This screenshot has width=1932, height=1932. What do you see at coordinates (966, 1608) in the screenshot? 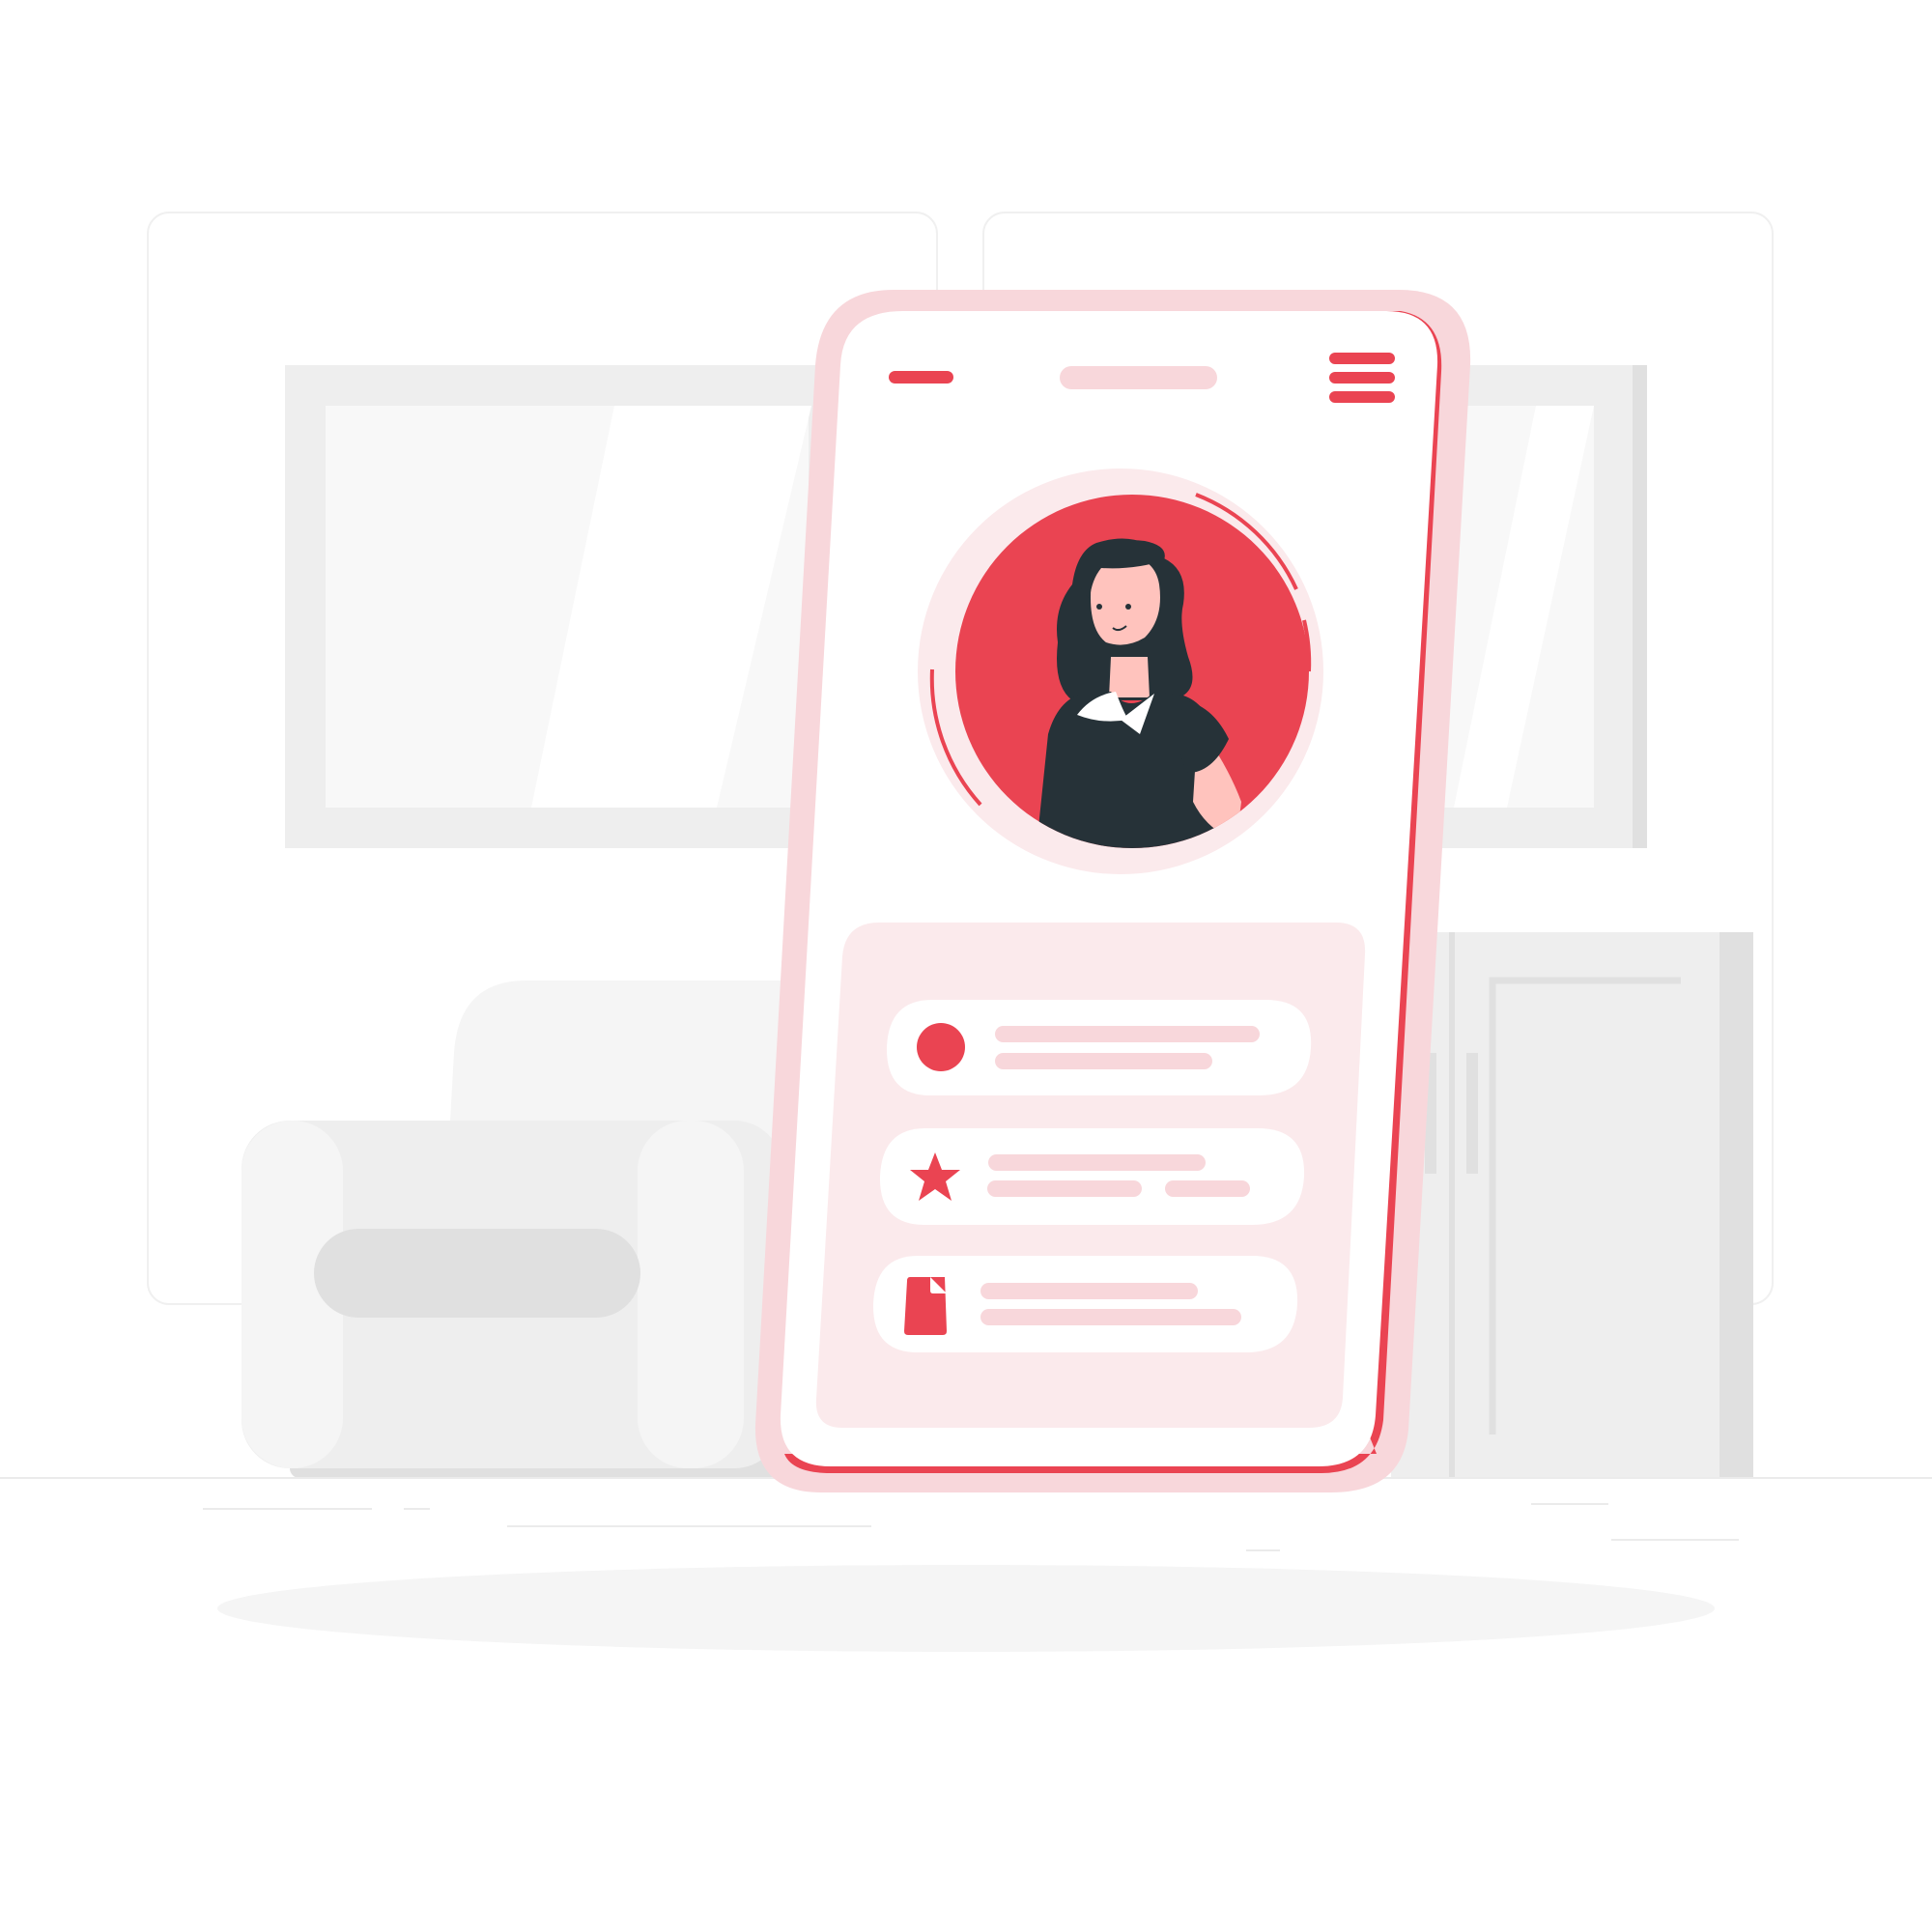
I see `floor-shadow` at bounding box center [966, 1608].